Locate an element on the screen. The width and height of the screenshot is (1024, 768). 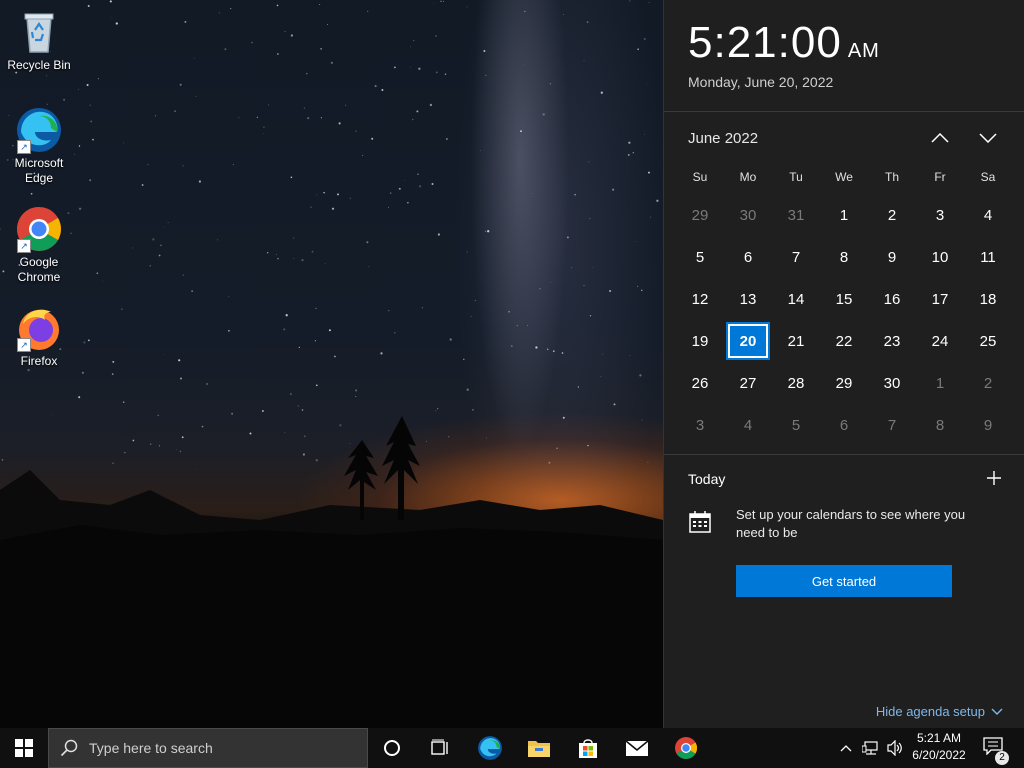
chevron-up-icon is located at coordinates (940, 138).